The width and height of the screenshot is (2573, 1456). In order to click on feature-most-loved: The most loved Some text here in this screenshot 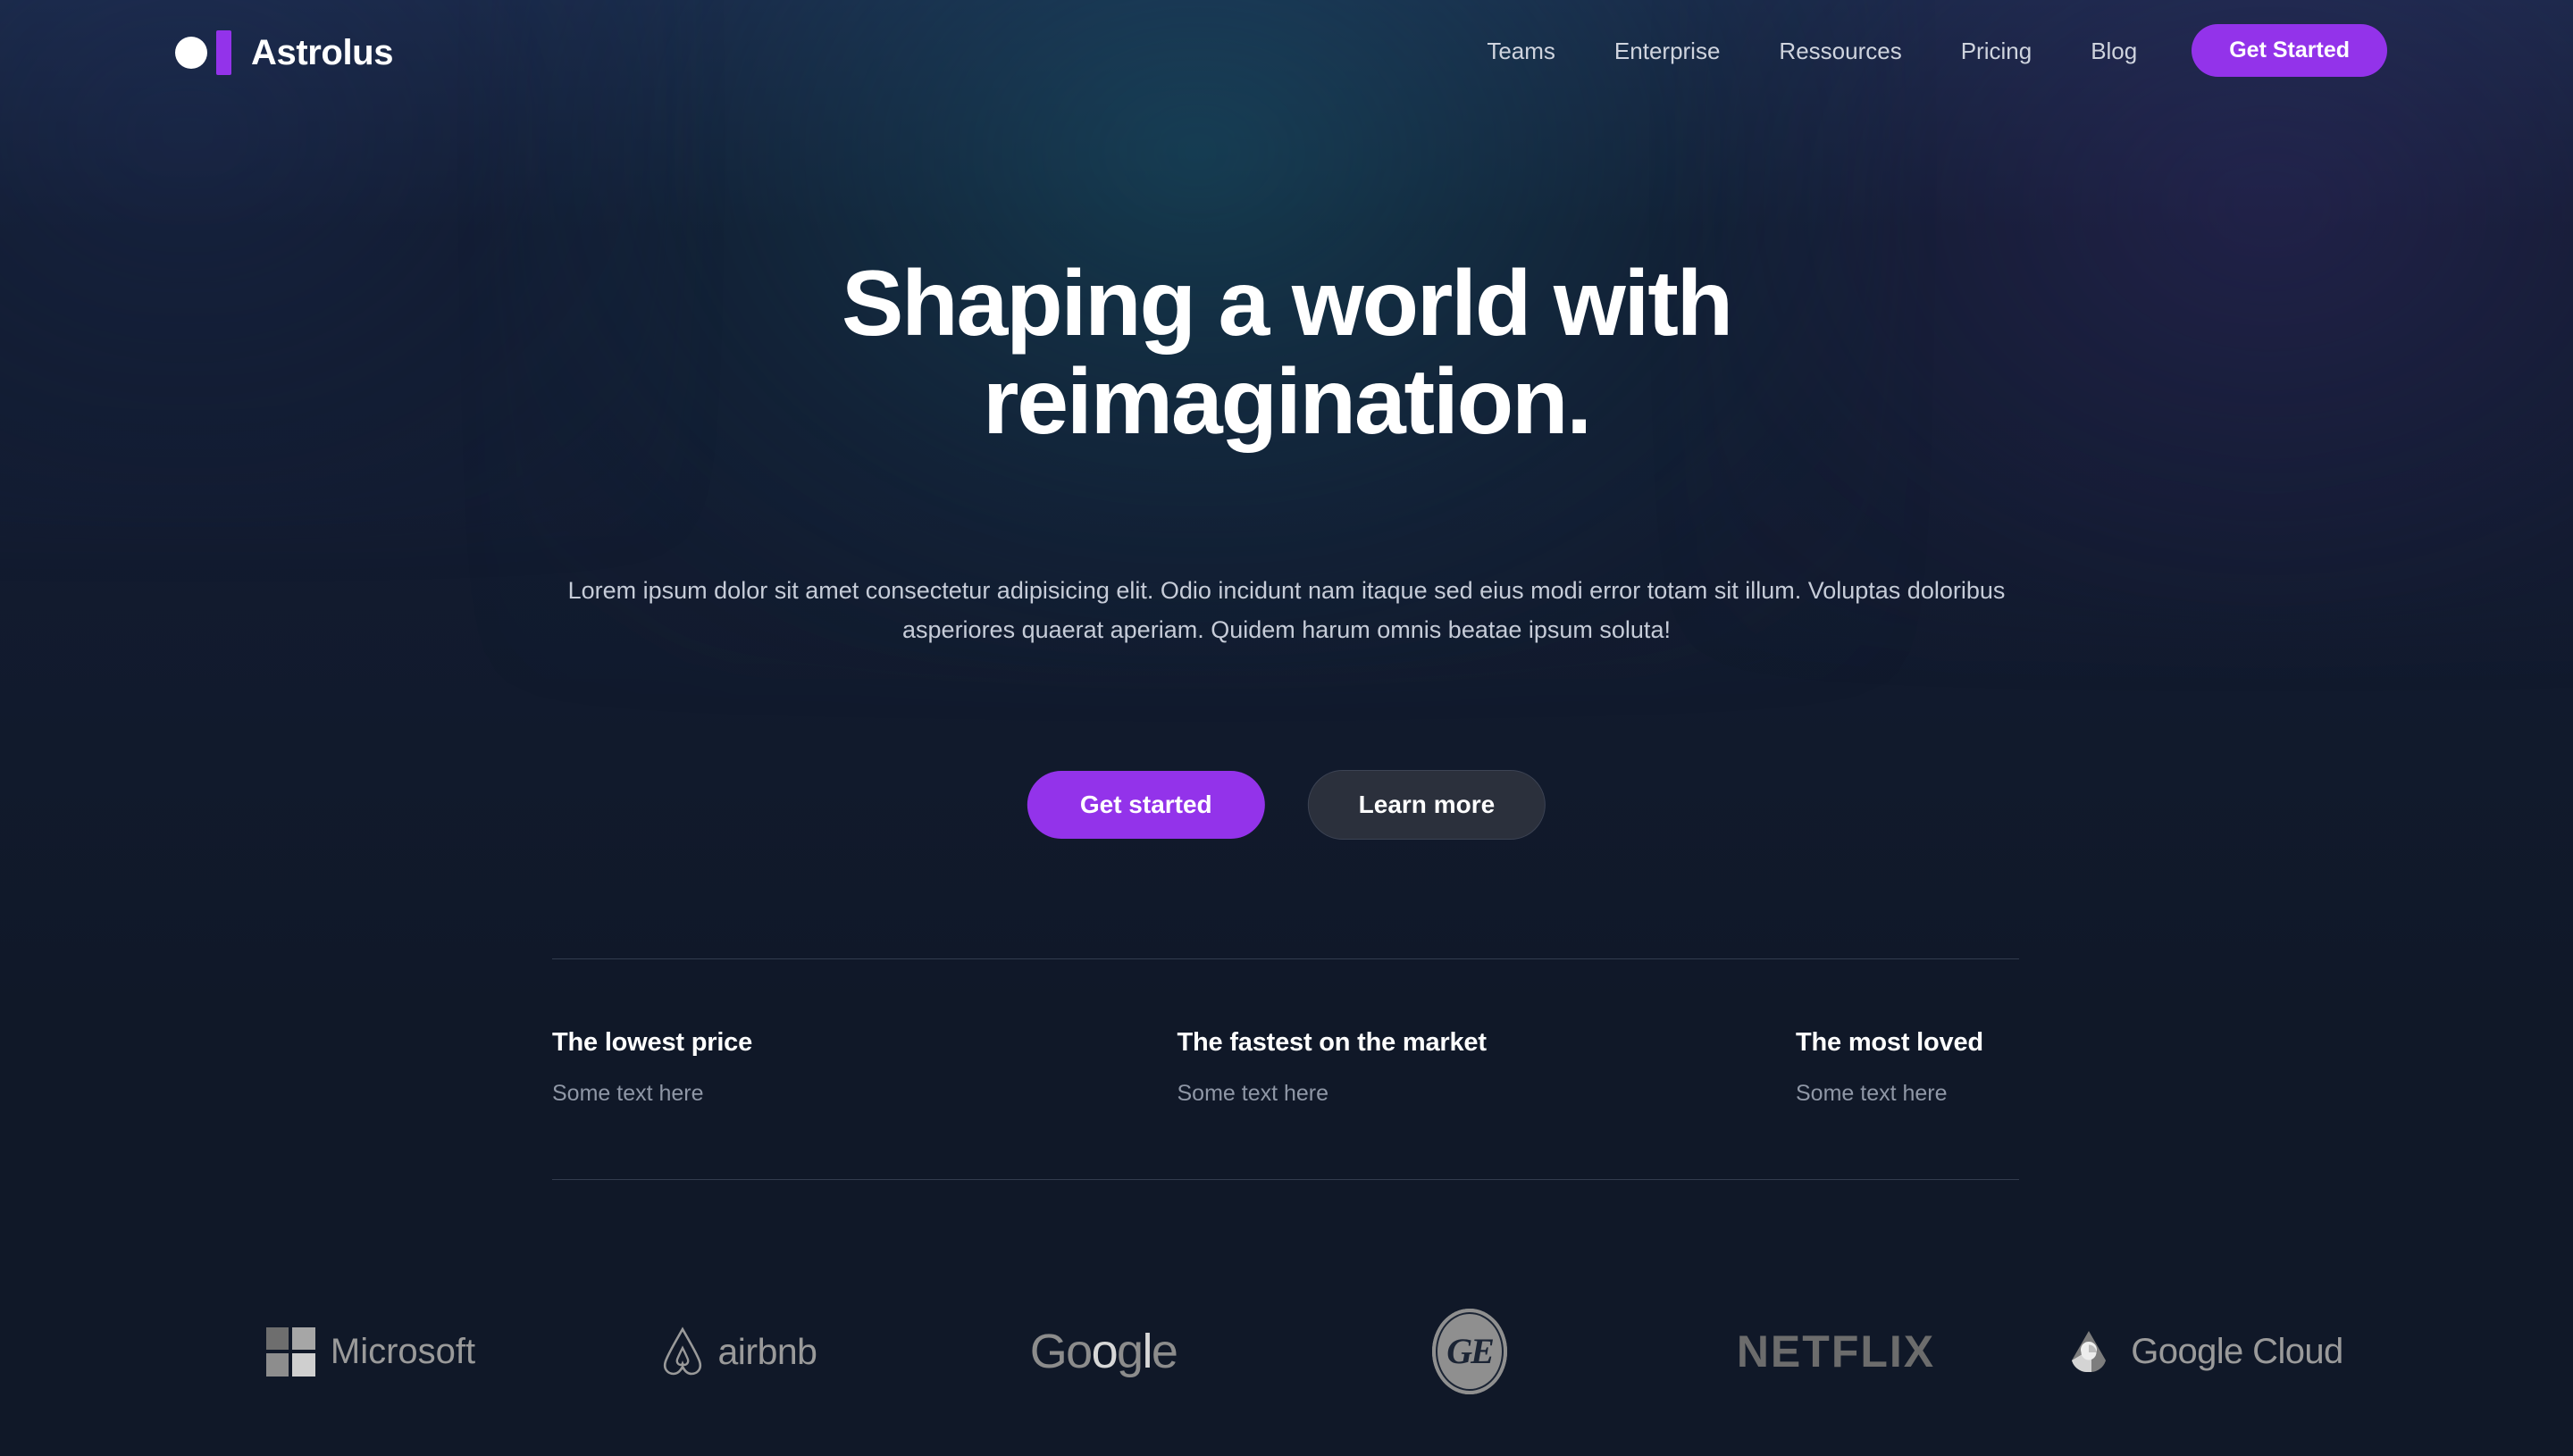, I will do `click(1907, 1067)`.